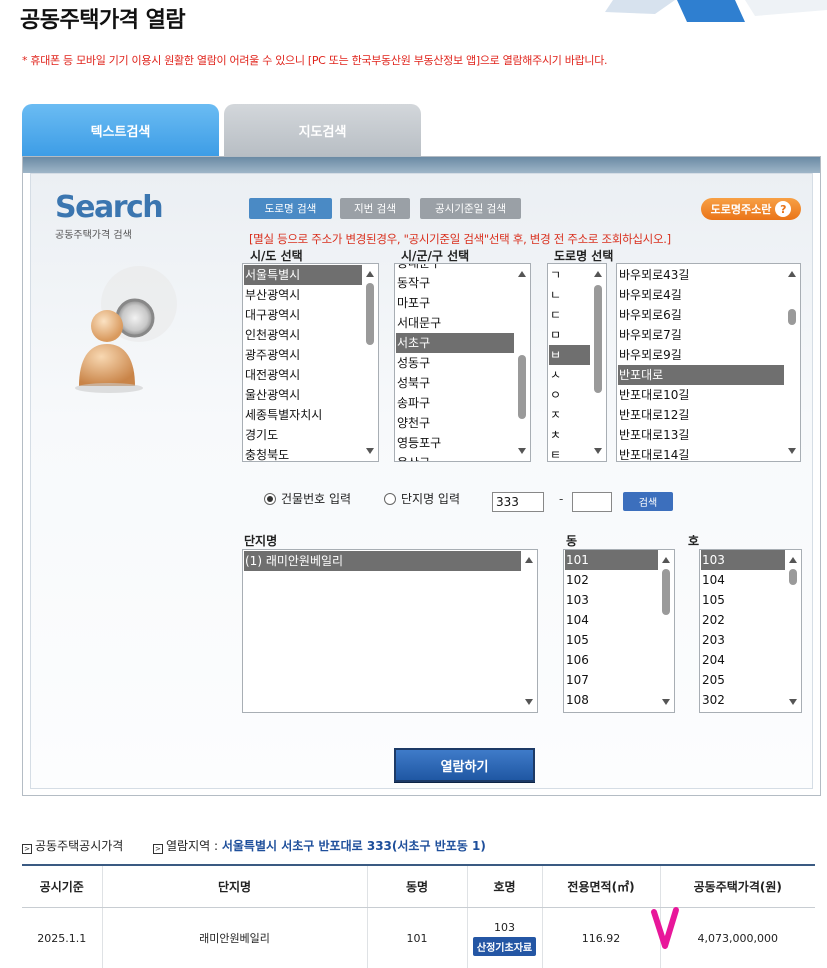 This screenshot has width=827, height=968. I want to click on dong-option: 102, so click(611, 580).